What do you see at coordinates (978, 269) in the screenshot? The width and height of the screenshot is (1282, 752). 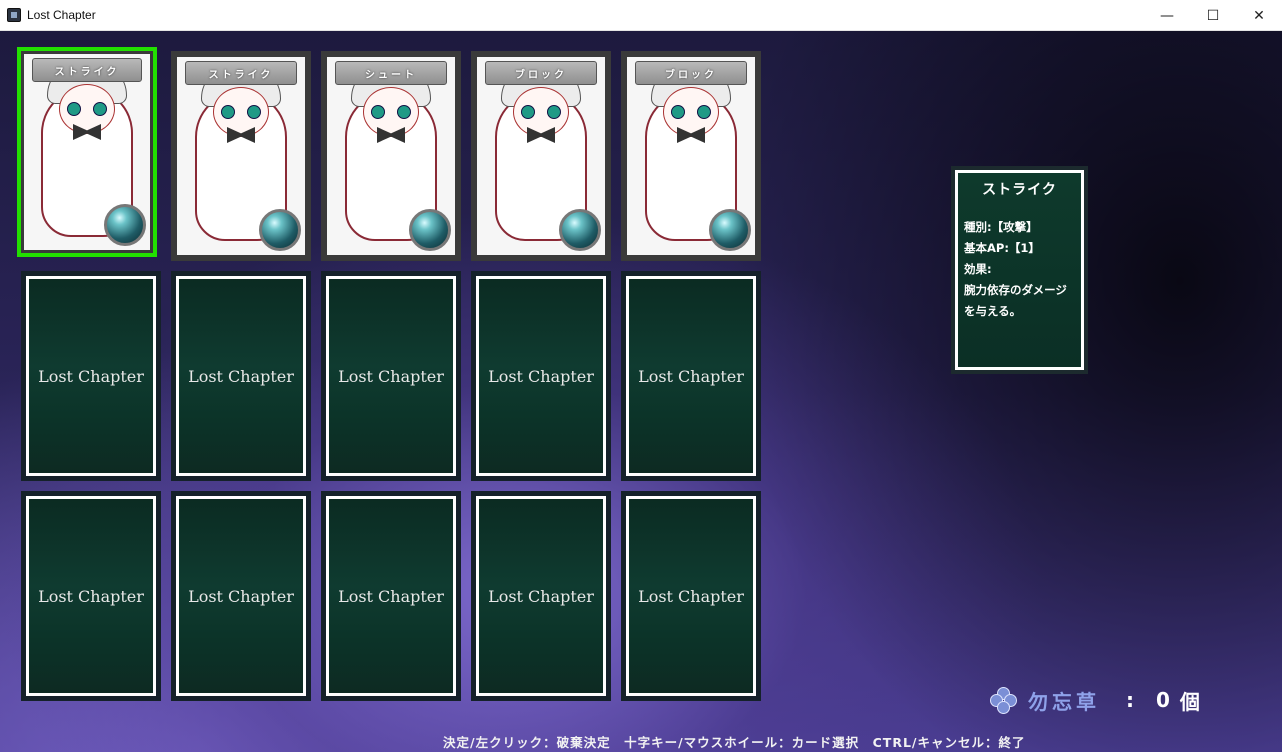 I see `card-effect-label: 効果:` at bounding box center [978, 269].